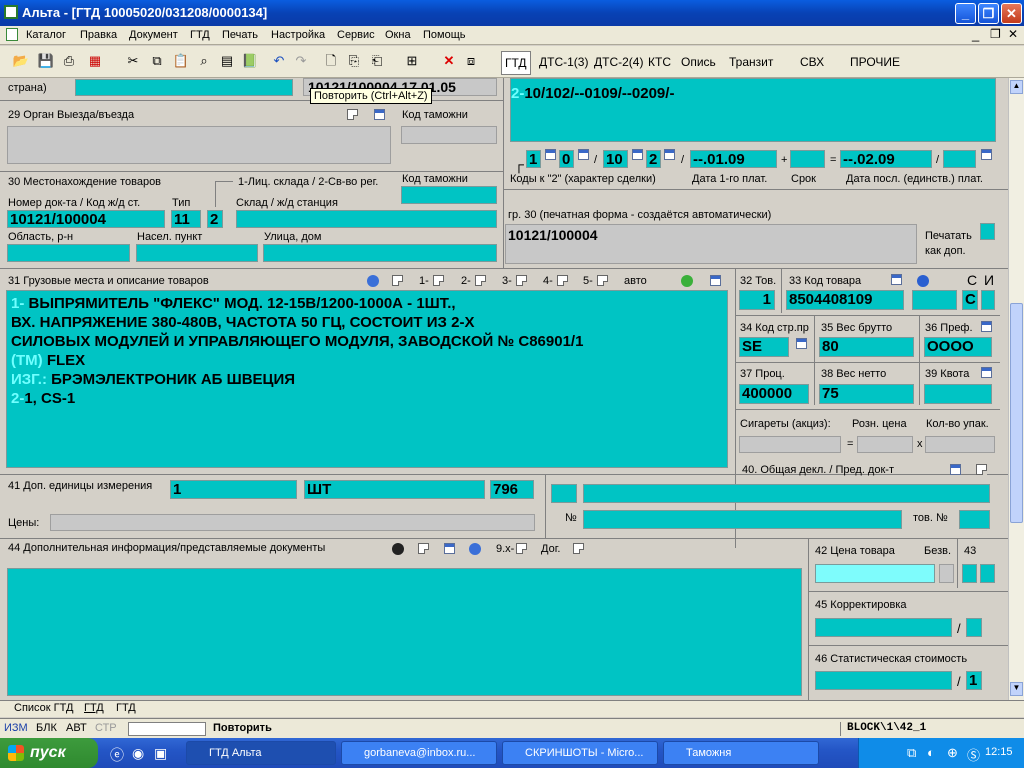 Image resolution: width=1024 pixels, height=768 pixels. Describe the element at coordinates (356, 35) in the screenshot. I see `menu-servis: Сервис` at that location.